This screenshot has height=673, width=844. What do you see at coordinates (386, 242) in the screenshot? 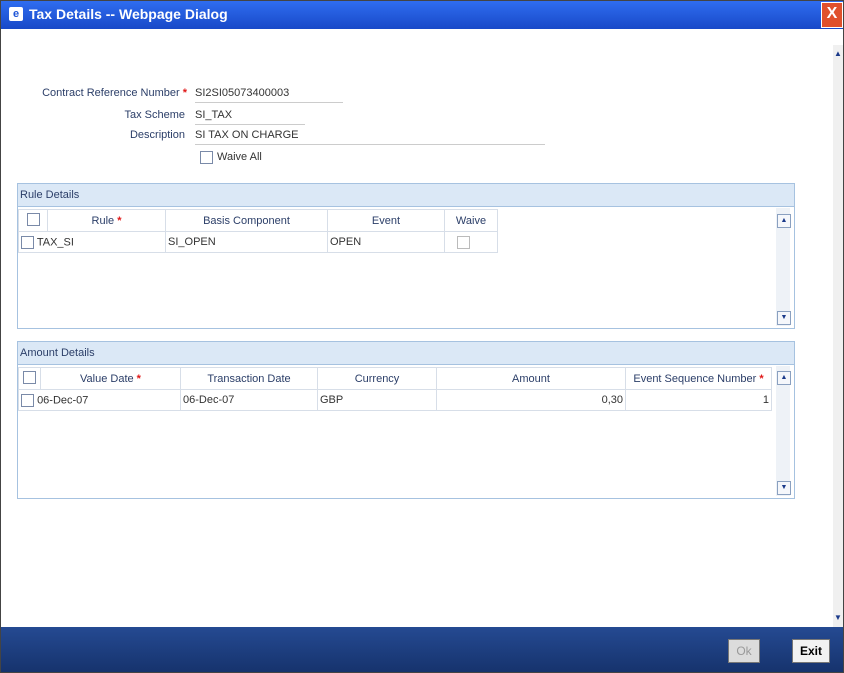
I see `event-cell: OPEN` at bounding box center [386, 242].